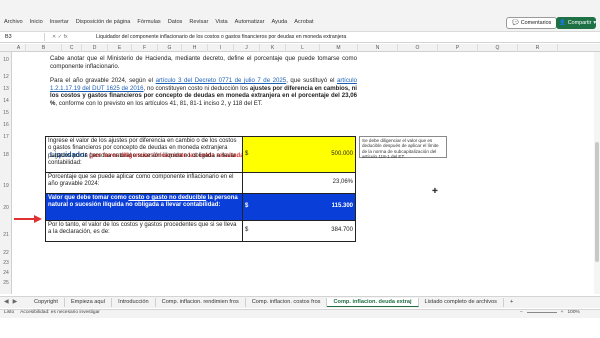 This screenshot has height=338, width=600. I want to click on result-currency: $, so click(247, 206).